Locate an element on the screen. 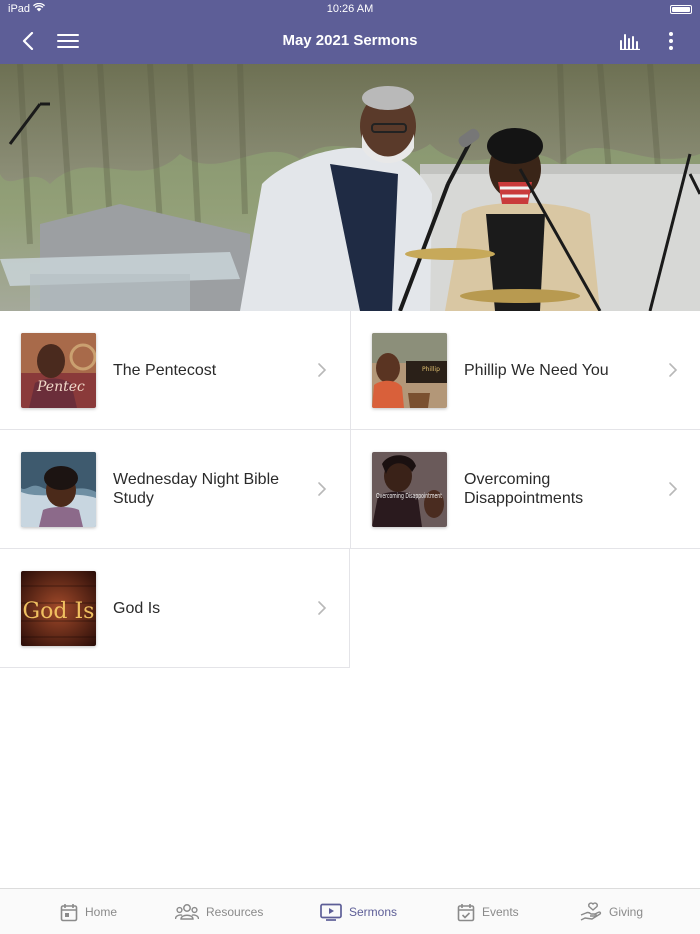 Image resolution: width=700 pixels, height=934 pixels. sermon-title: Phillip We Need You is located at coordinates (536, 370).